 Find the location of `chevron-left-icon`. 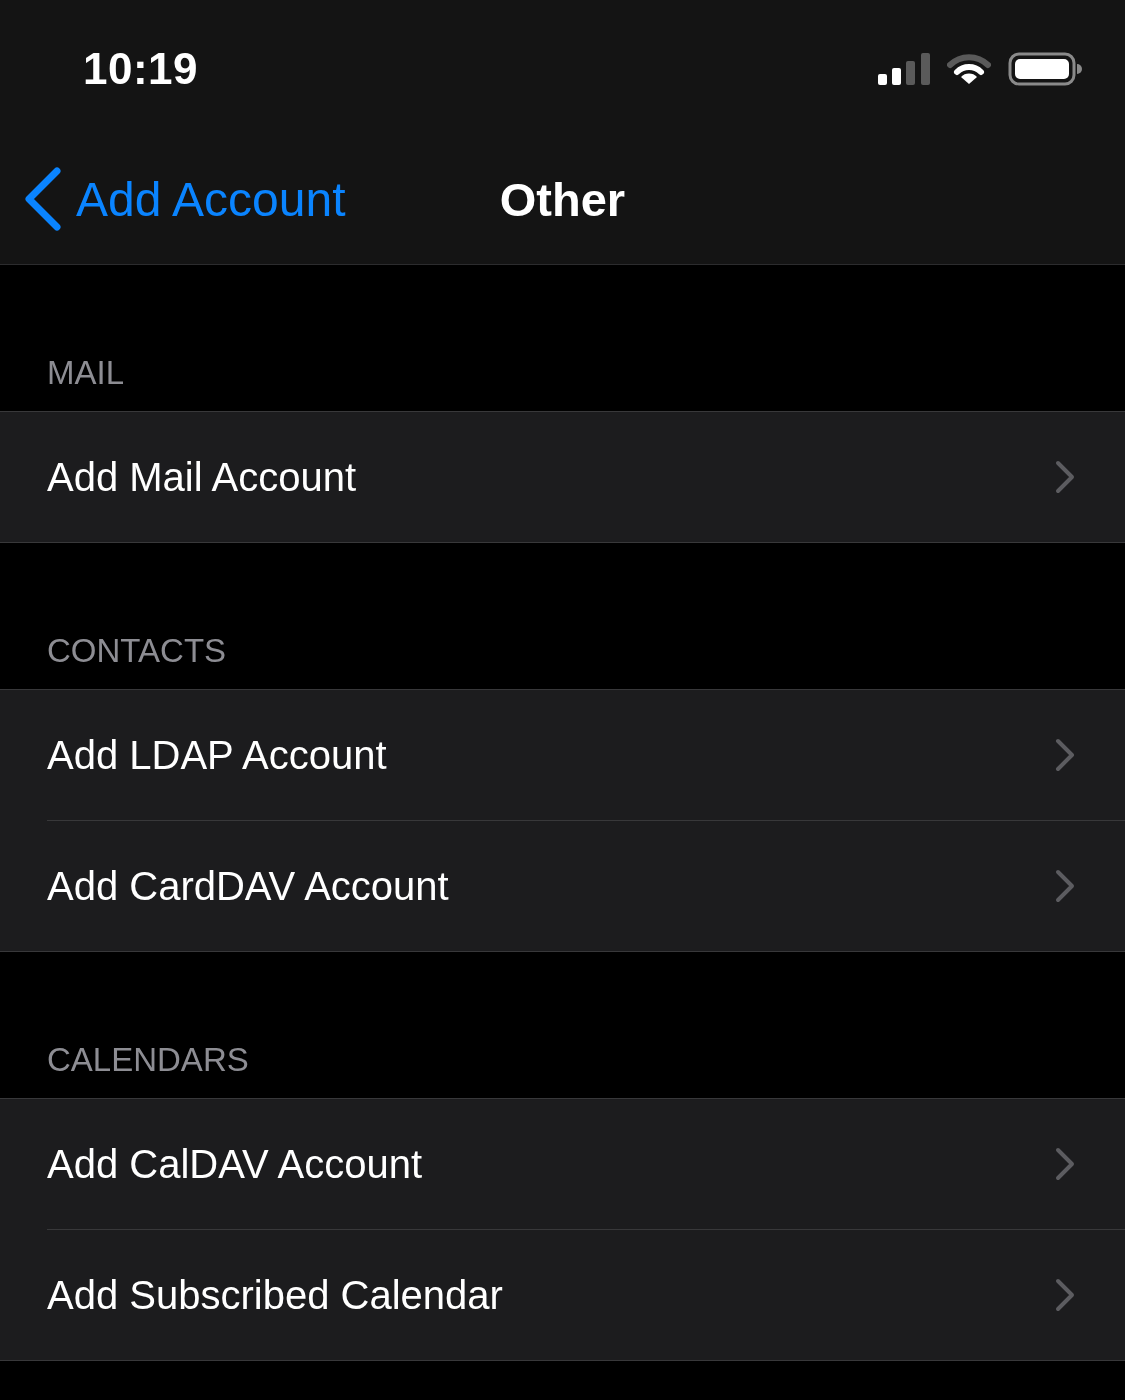

chevron-left-icon is located at coordinates (43, 199).